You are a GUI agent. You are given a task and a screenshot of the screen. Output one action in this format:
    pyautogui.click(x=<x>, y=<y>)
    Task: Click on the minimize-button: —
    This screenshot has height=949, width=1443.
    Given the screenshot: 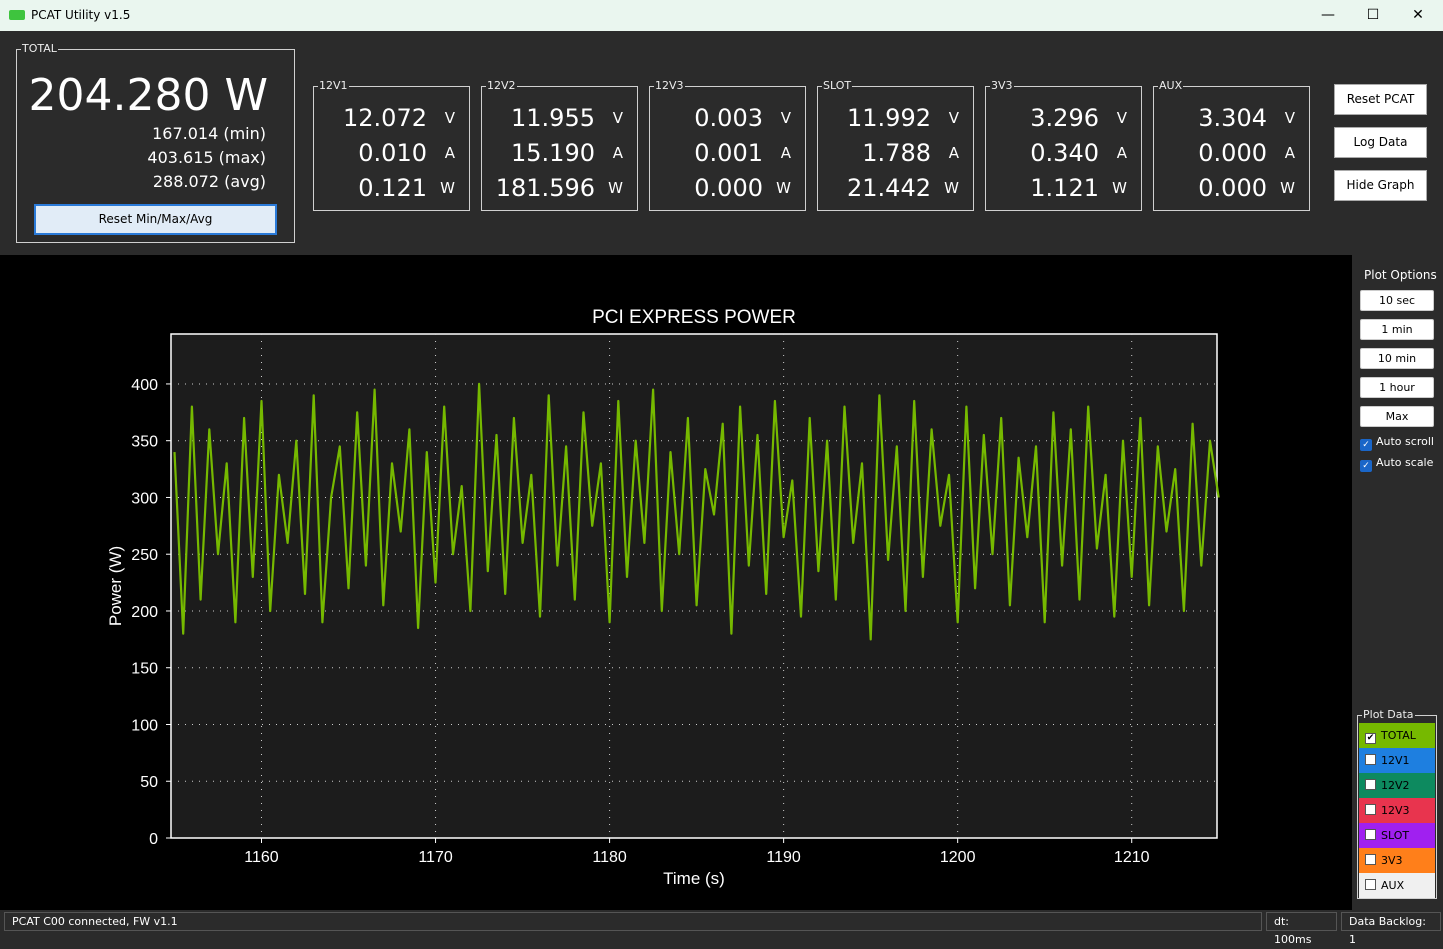 What is the action you would take?
    pyautogui.click(x=1328, y=15)
    